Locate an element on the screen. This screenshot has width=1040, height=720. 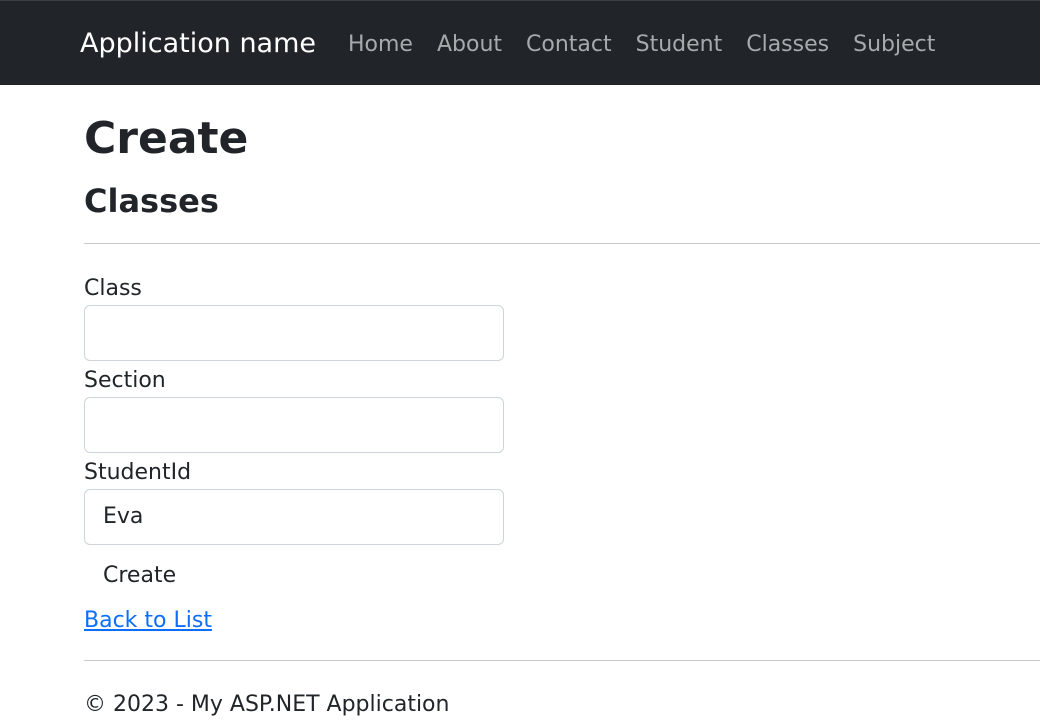
nav-link-subject: Subject is located at coordinates (894, 45).